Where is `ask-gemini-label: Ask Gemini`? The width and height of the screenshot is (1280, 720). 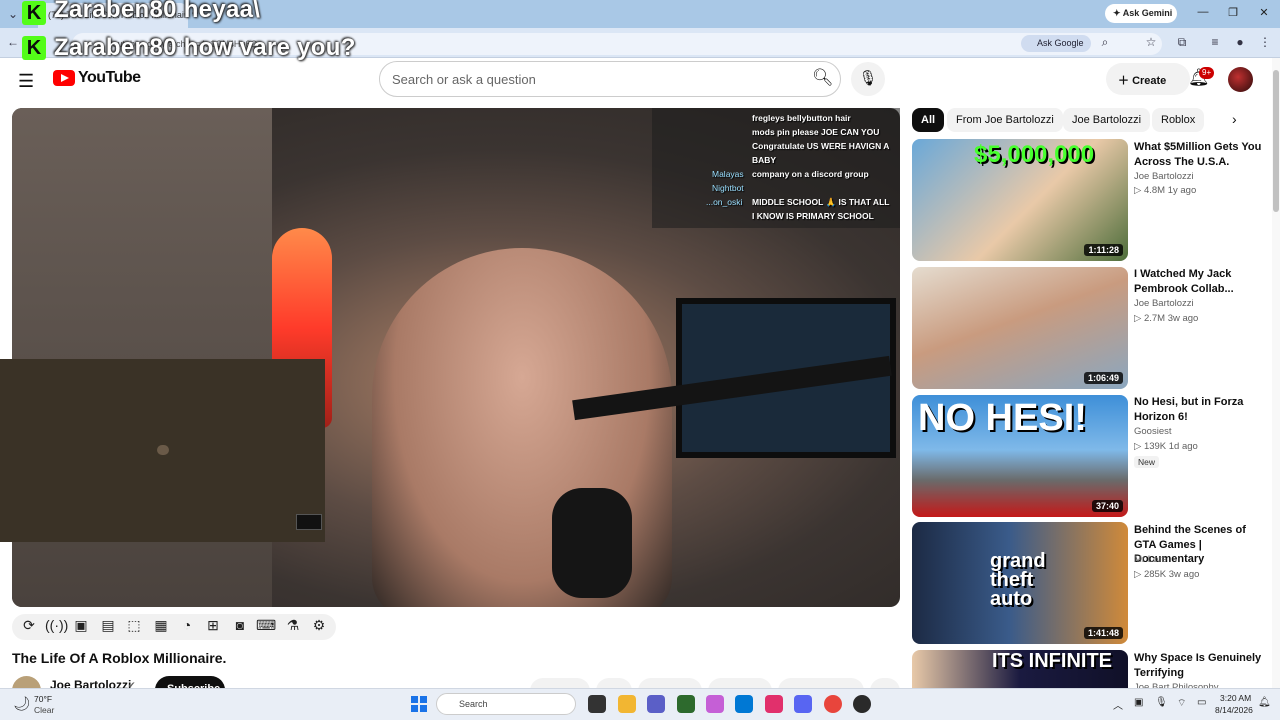 ask-gemini-label: Ask Gemini is located at coordinates (1147, 13).